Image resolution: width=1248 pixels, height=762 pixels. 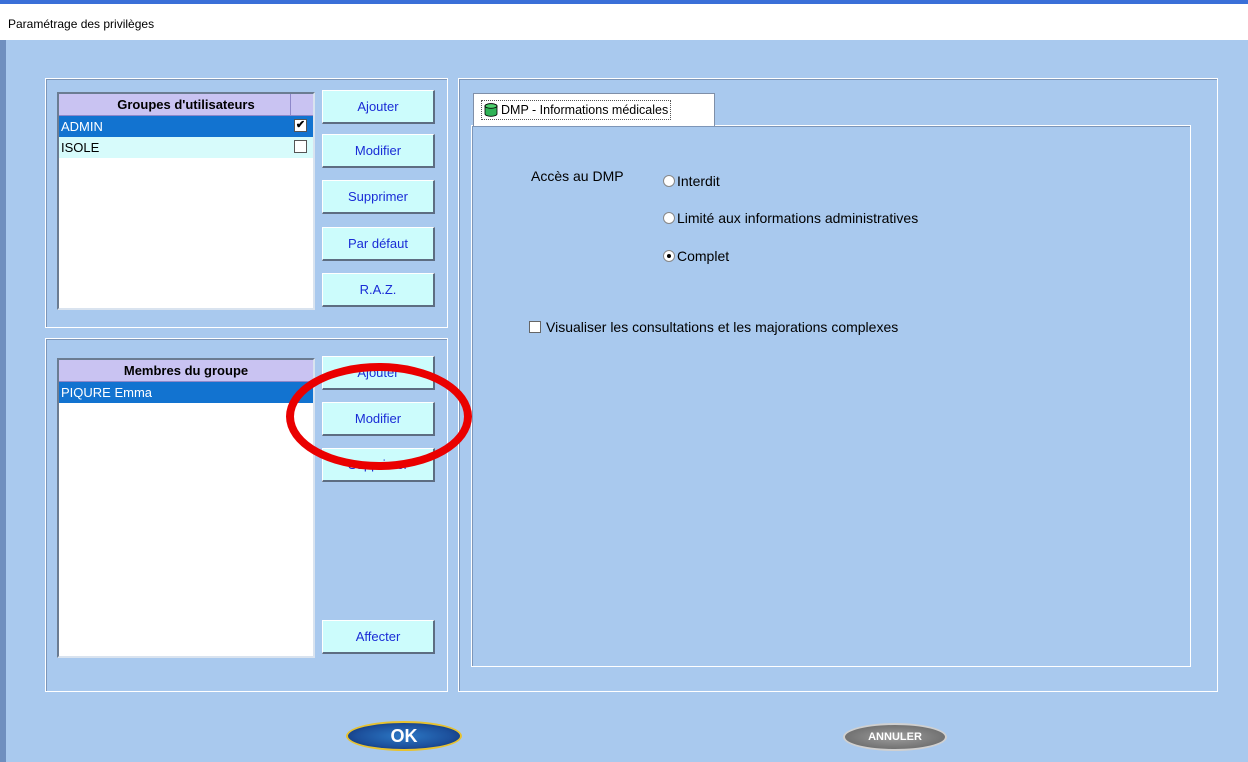 I want to click on tab-dmp-label: DMP - Informations médicales, so click(x=585, y=110).